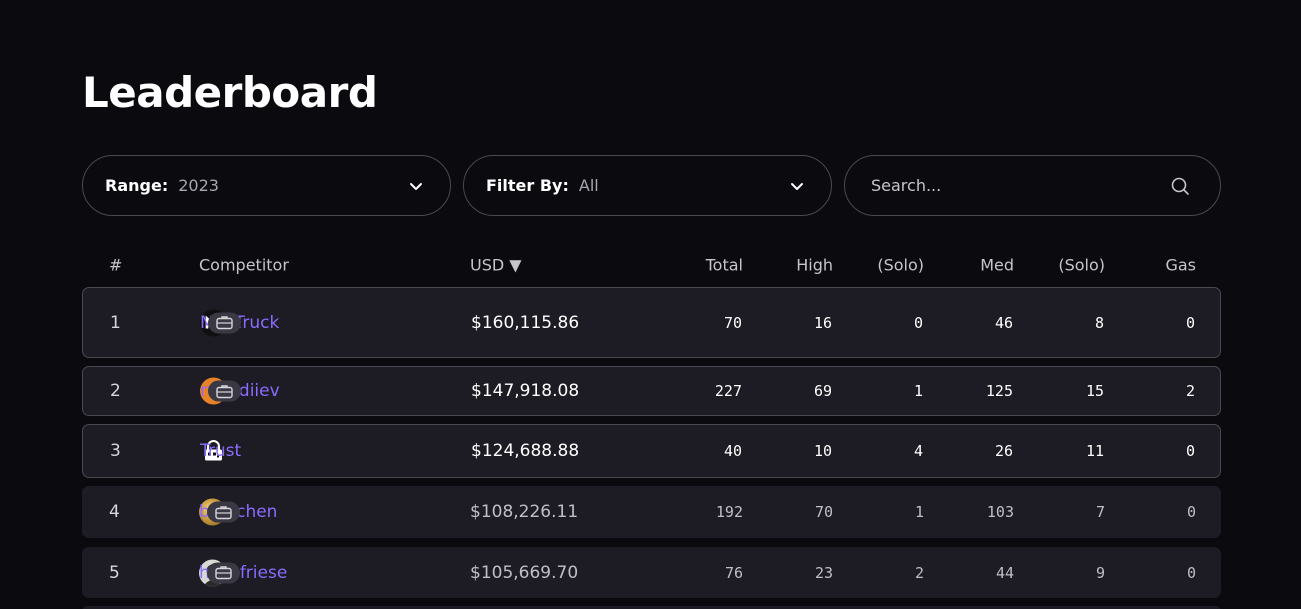 The height and width of the screenshot is (609, 1301). Describe the element at coordinates (496, 265) in the screenshot. I see `header-usd-sort: USD ▼` at that location.